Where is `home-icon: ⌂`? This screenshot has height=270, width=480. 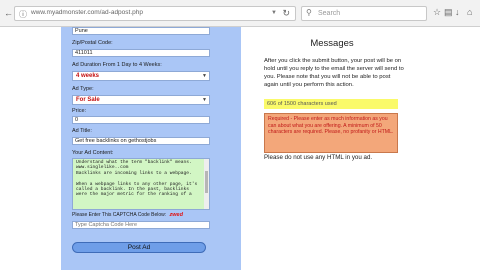
home-icon: ⌂ is located at coordinates (469, 12).